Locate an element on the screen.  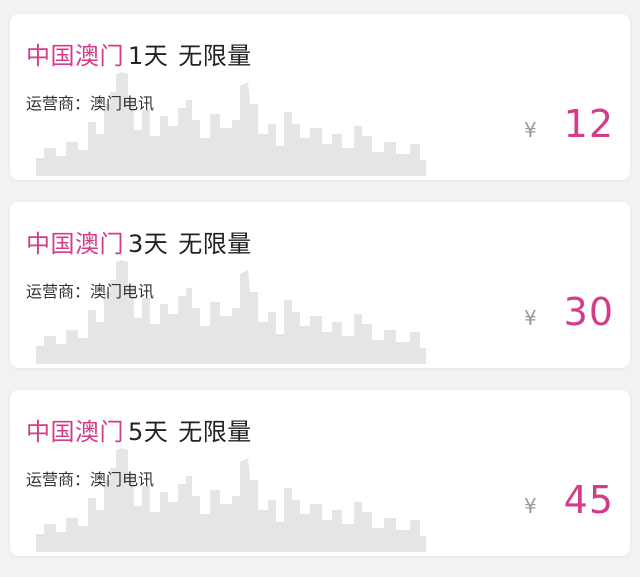
plan-title: 中国澳门 3天 无限量 is located at coordinates (139, 241).